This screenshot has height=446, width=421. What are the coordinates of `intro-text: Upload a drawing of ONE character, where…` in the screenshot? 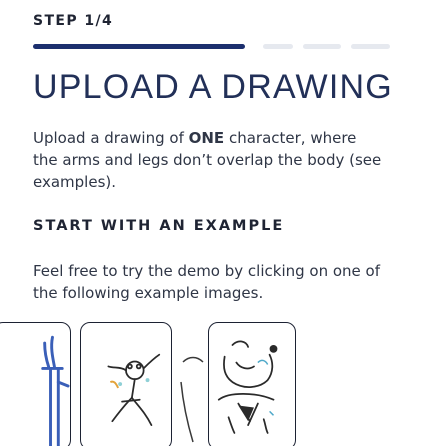 It's located at (208, 160).